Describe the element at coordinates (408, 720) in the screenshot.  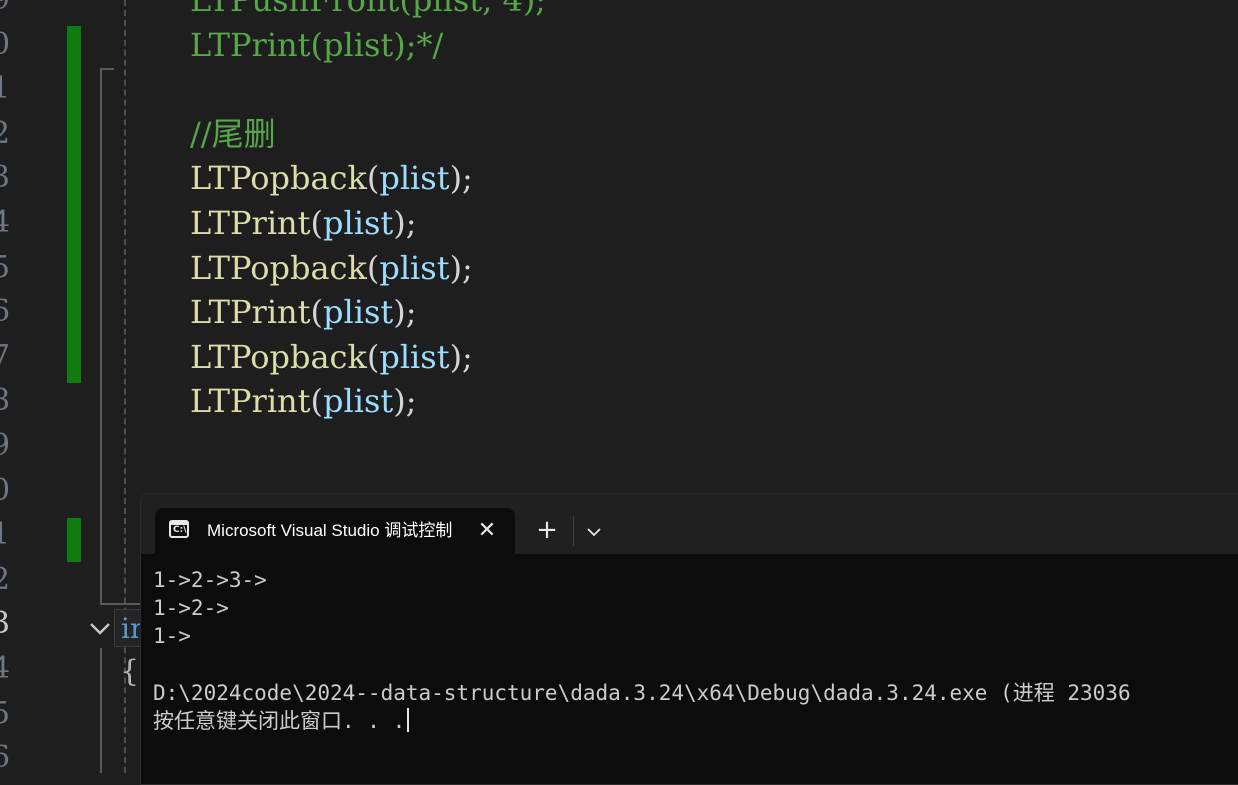
I see `text-cursor` at that location.